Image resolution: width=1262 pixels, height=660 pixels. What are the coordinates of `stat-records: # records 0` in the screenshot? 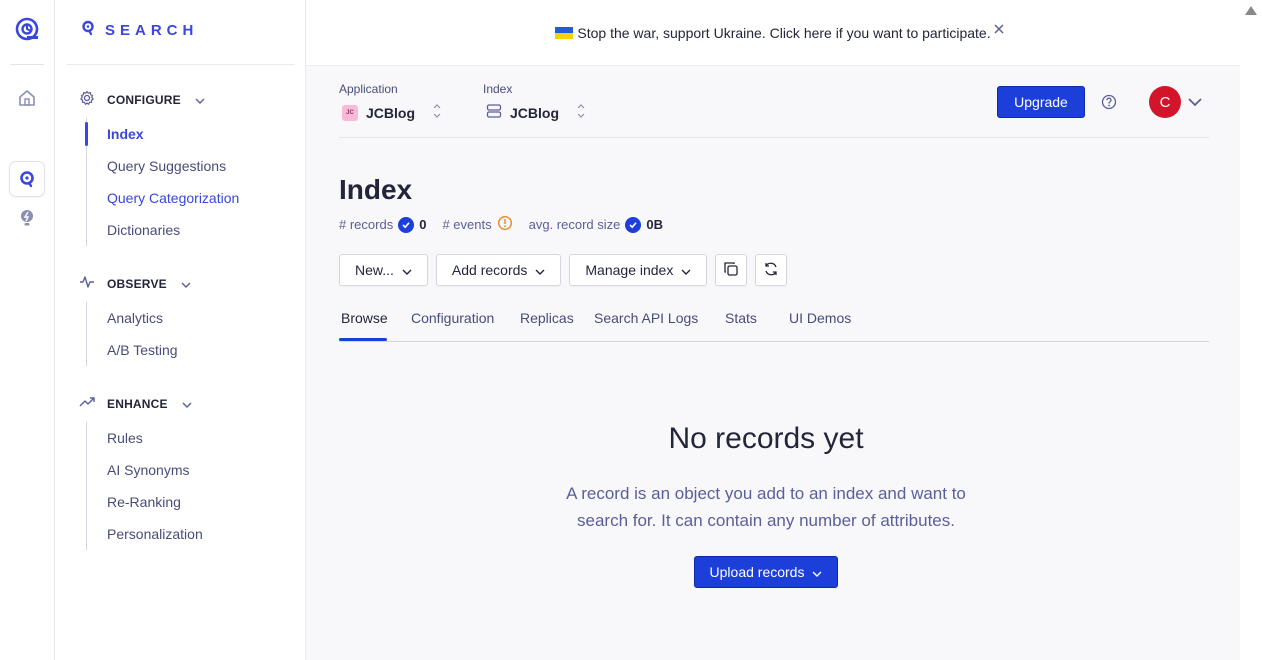 It's located at (383, 224).